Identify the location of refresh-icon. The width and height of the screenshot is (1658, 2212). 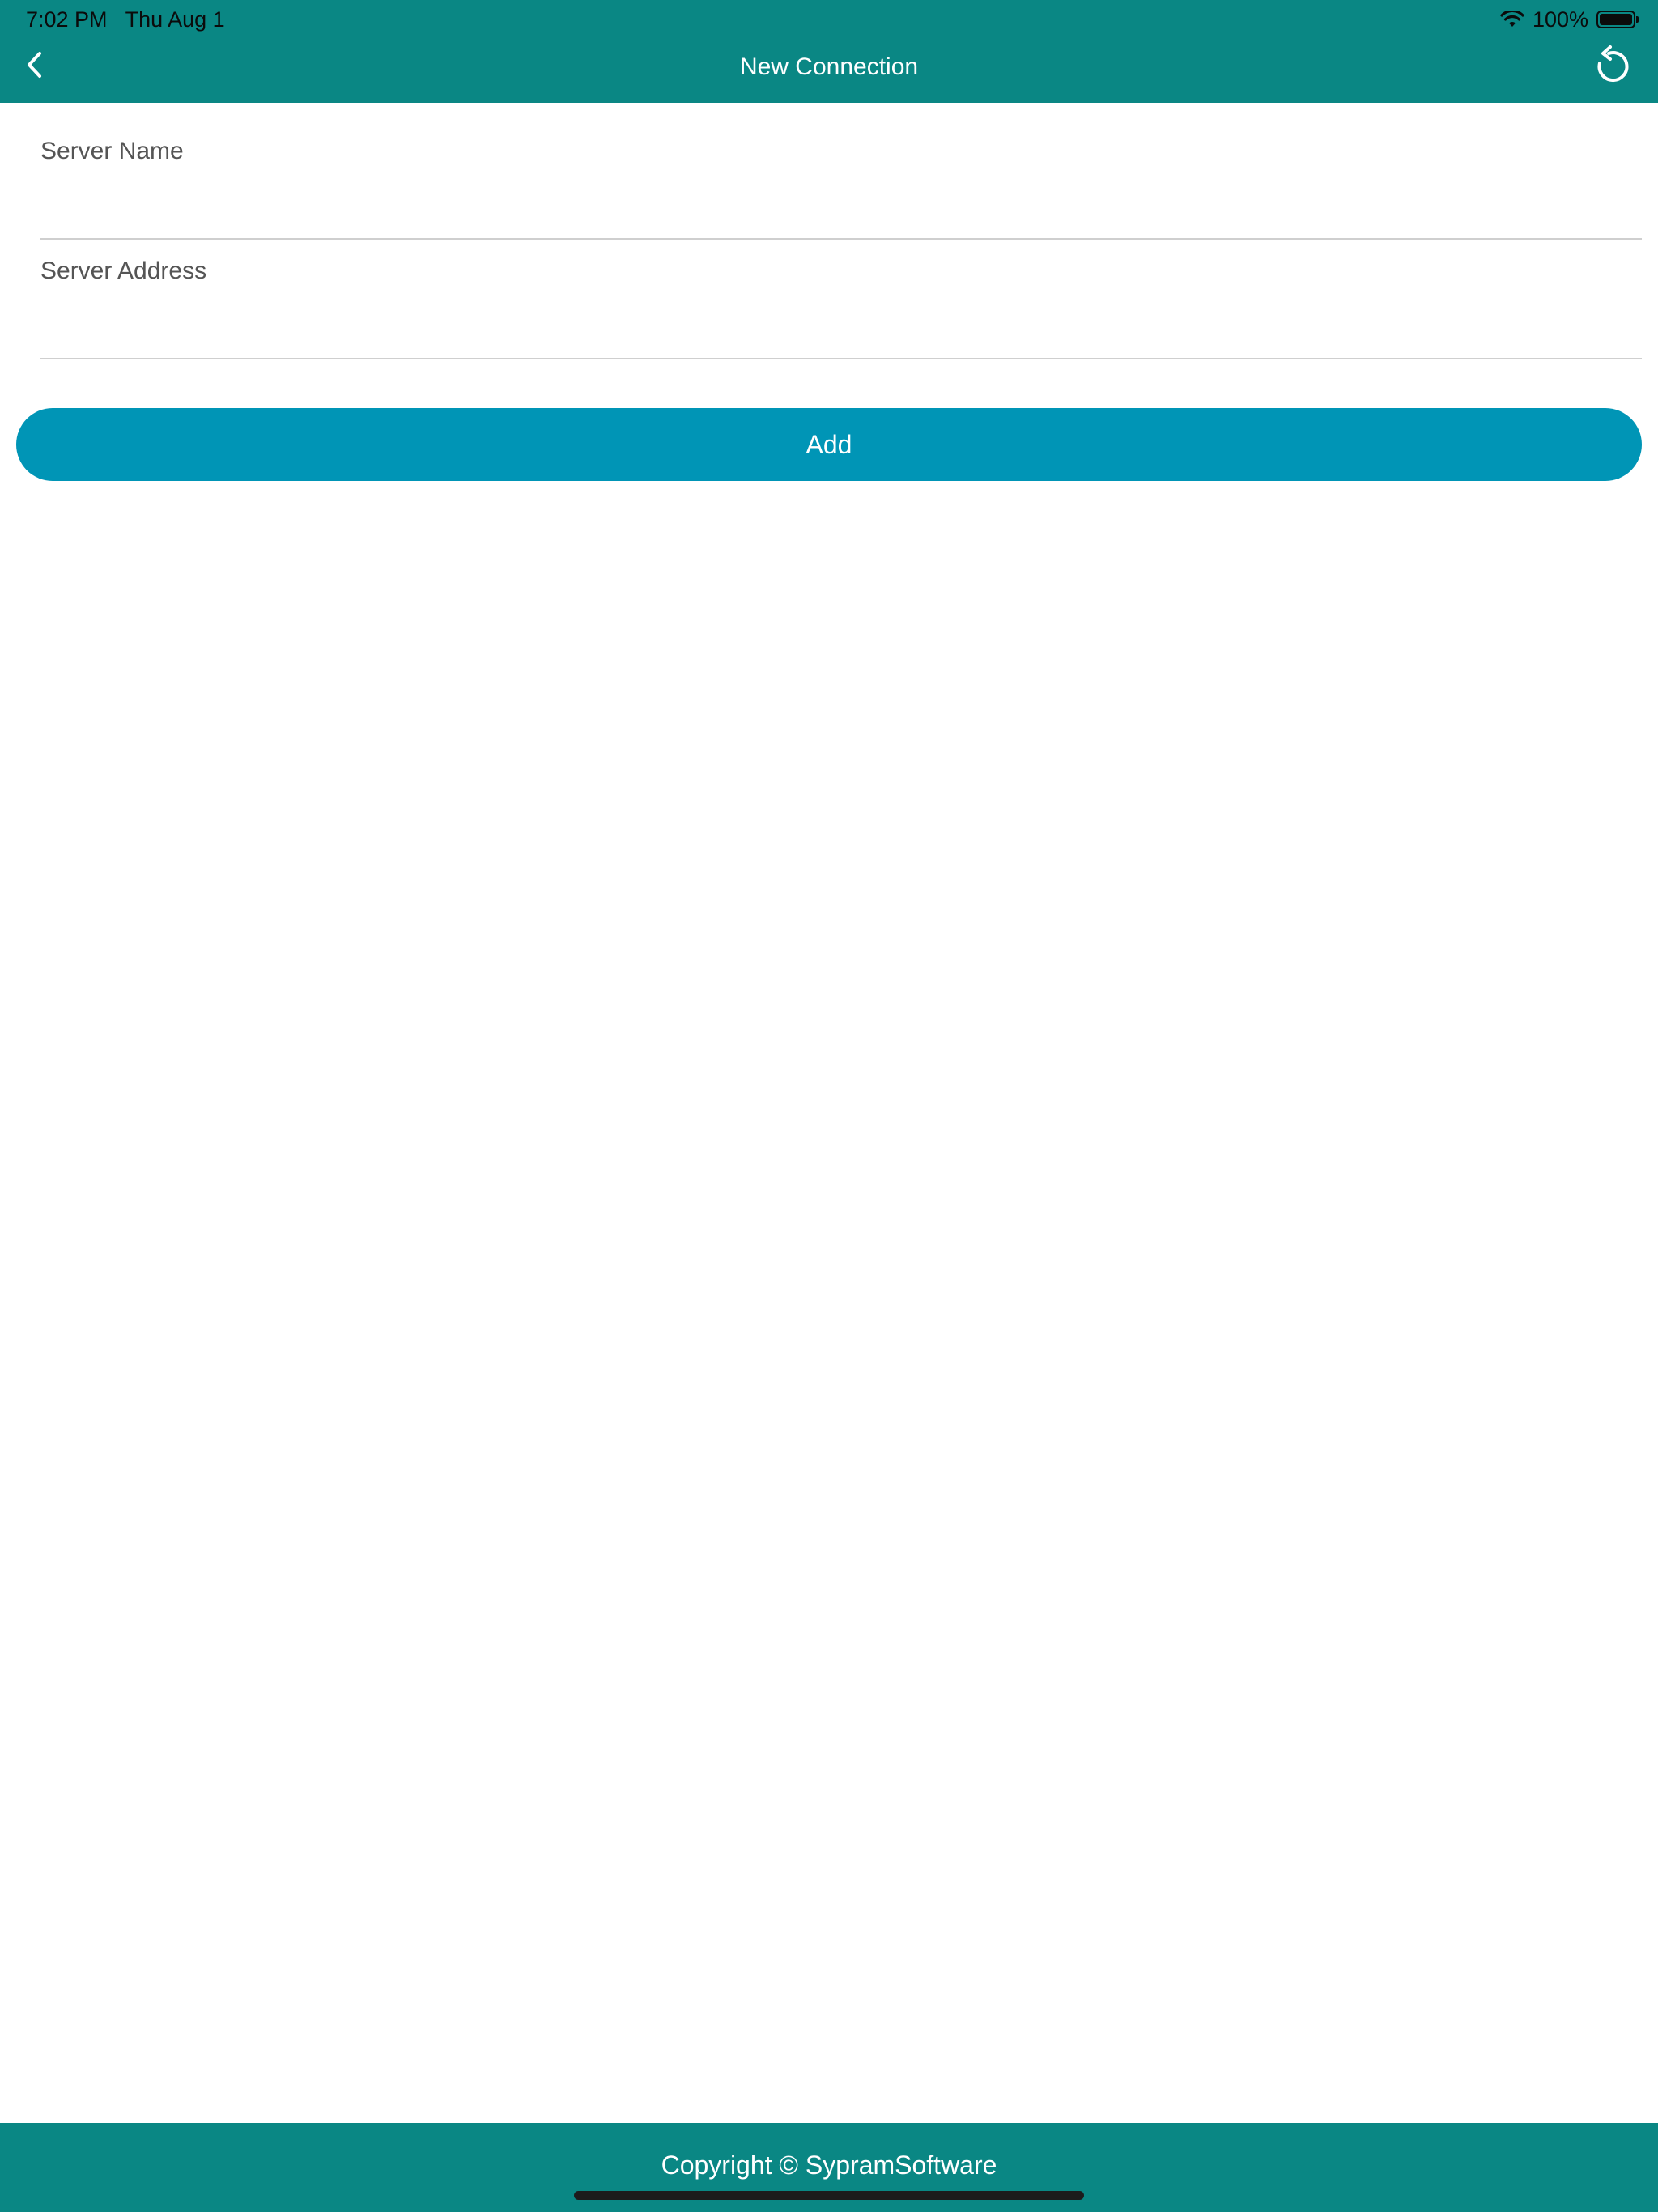
(1611, 66).